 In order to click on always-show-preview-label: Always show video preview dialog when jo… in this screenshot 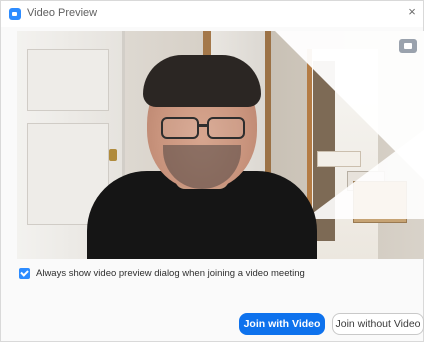, I will do `click(170, 273)`.